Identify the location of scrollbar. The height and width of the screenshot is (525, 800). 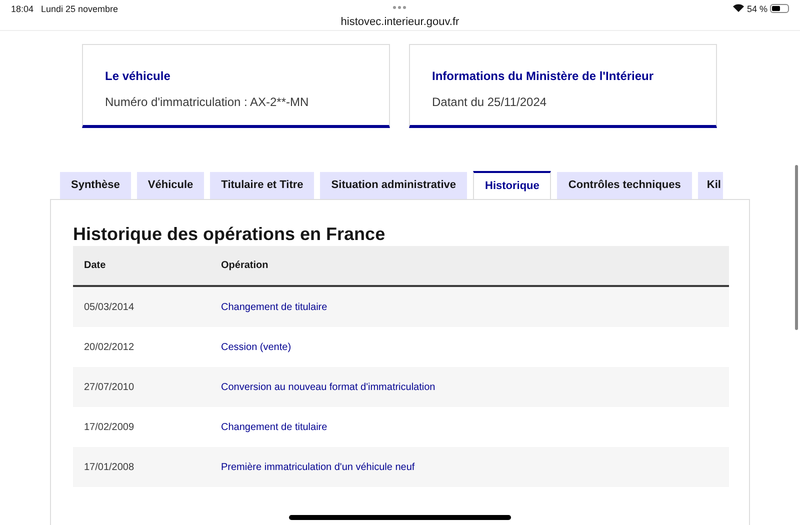
(796, 247).